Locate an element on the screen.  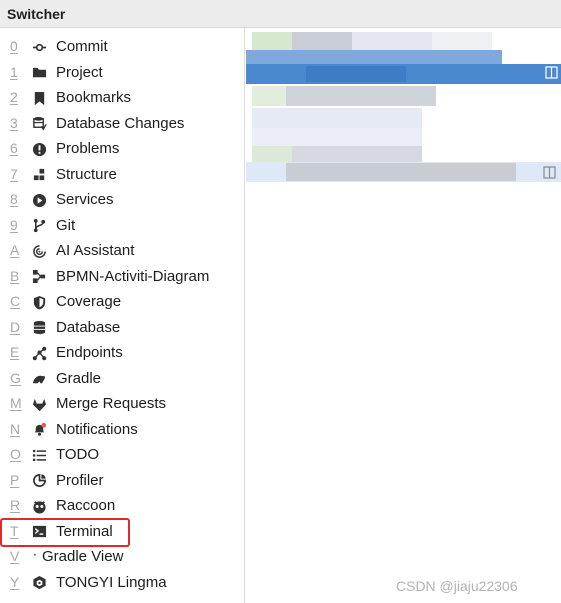
switcher-item-database: D Database is located at coordinates (122, 328).